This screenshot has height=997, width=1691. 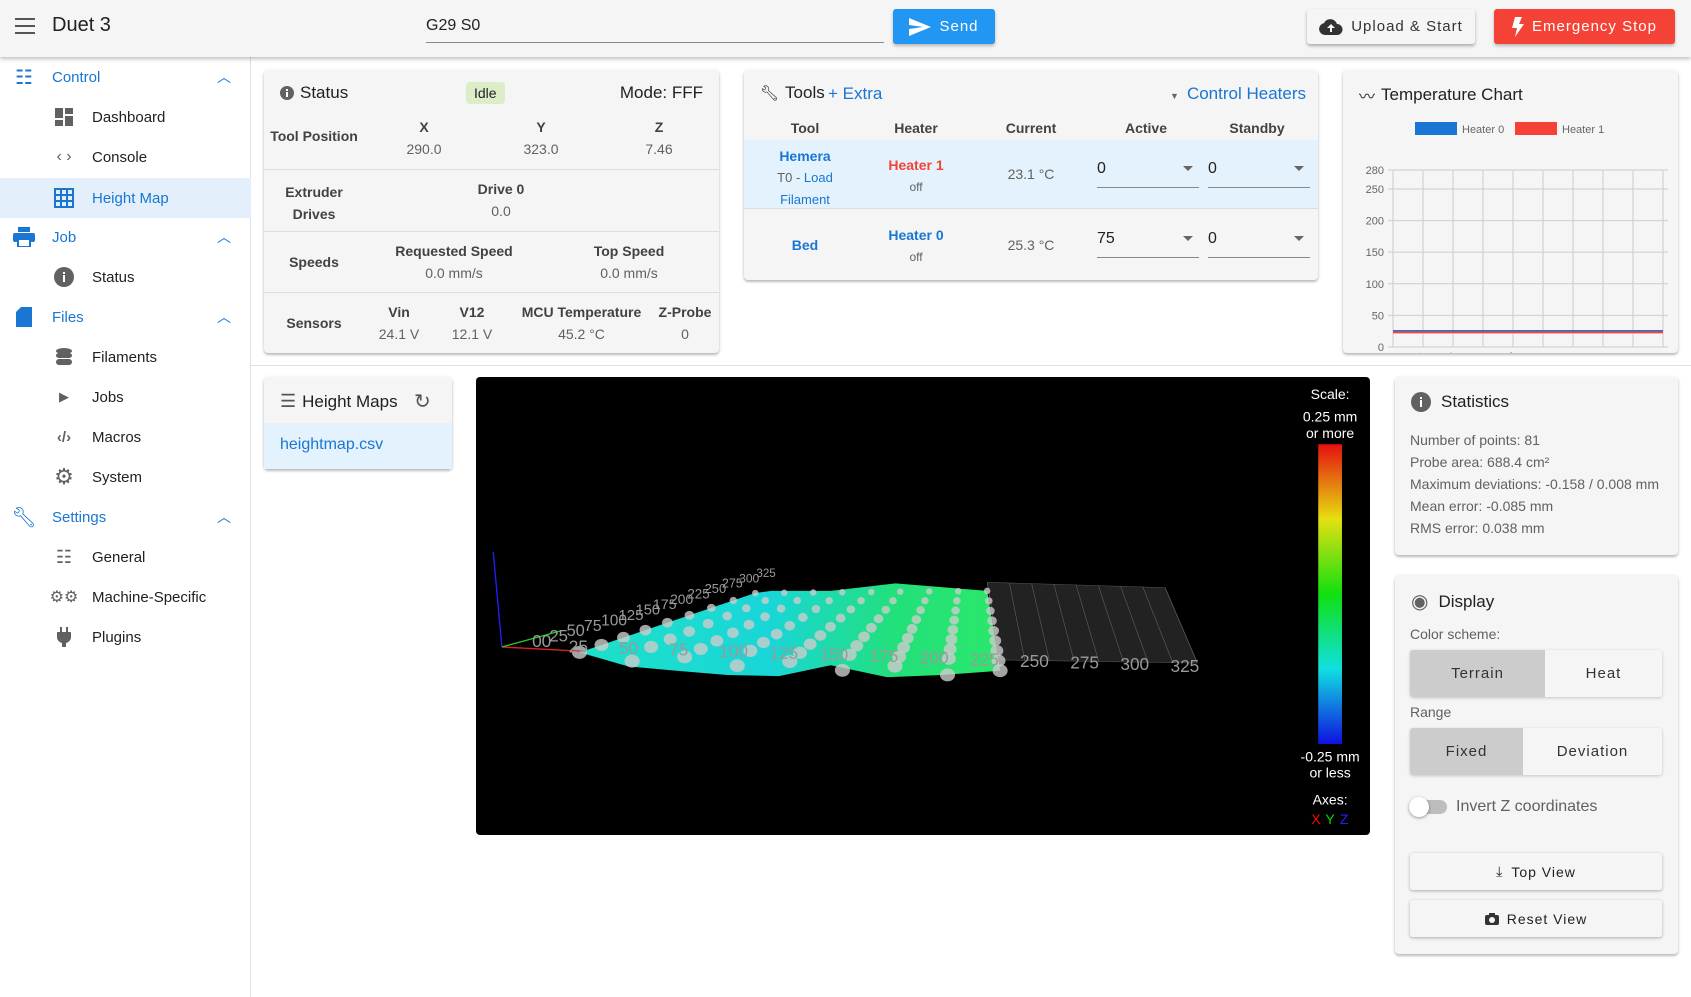 I want to click on refresh-icon: ↻, so click(x=422, y=401).